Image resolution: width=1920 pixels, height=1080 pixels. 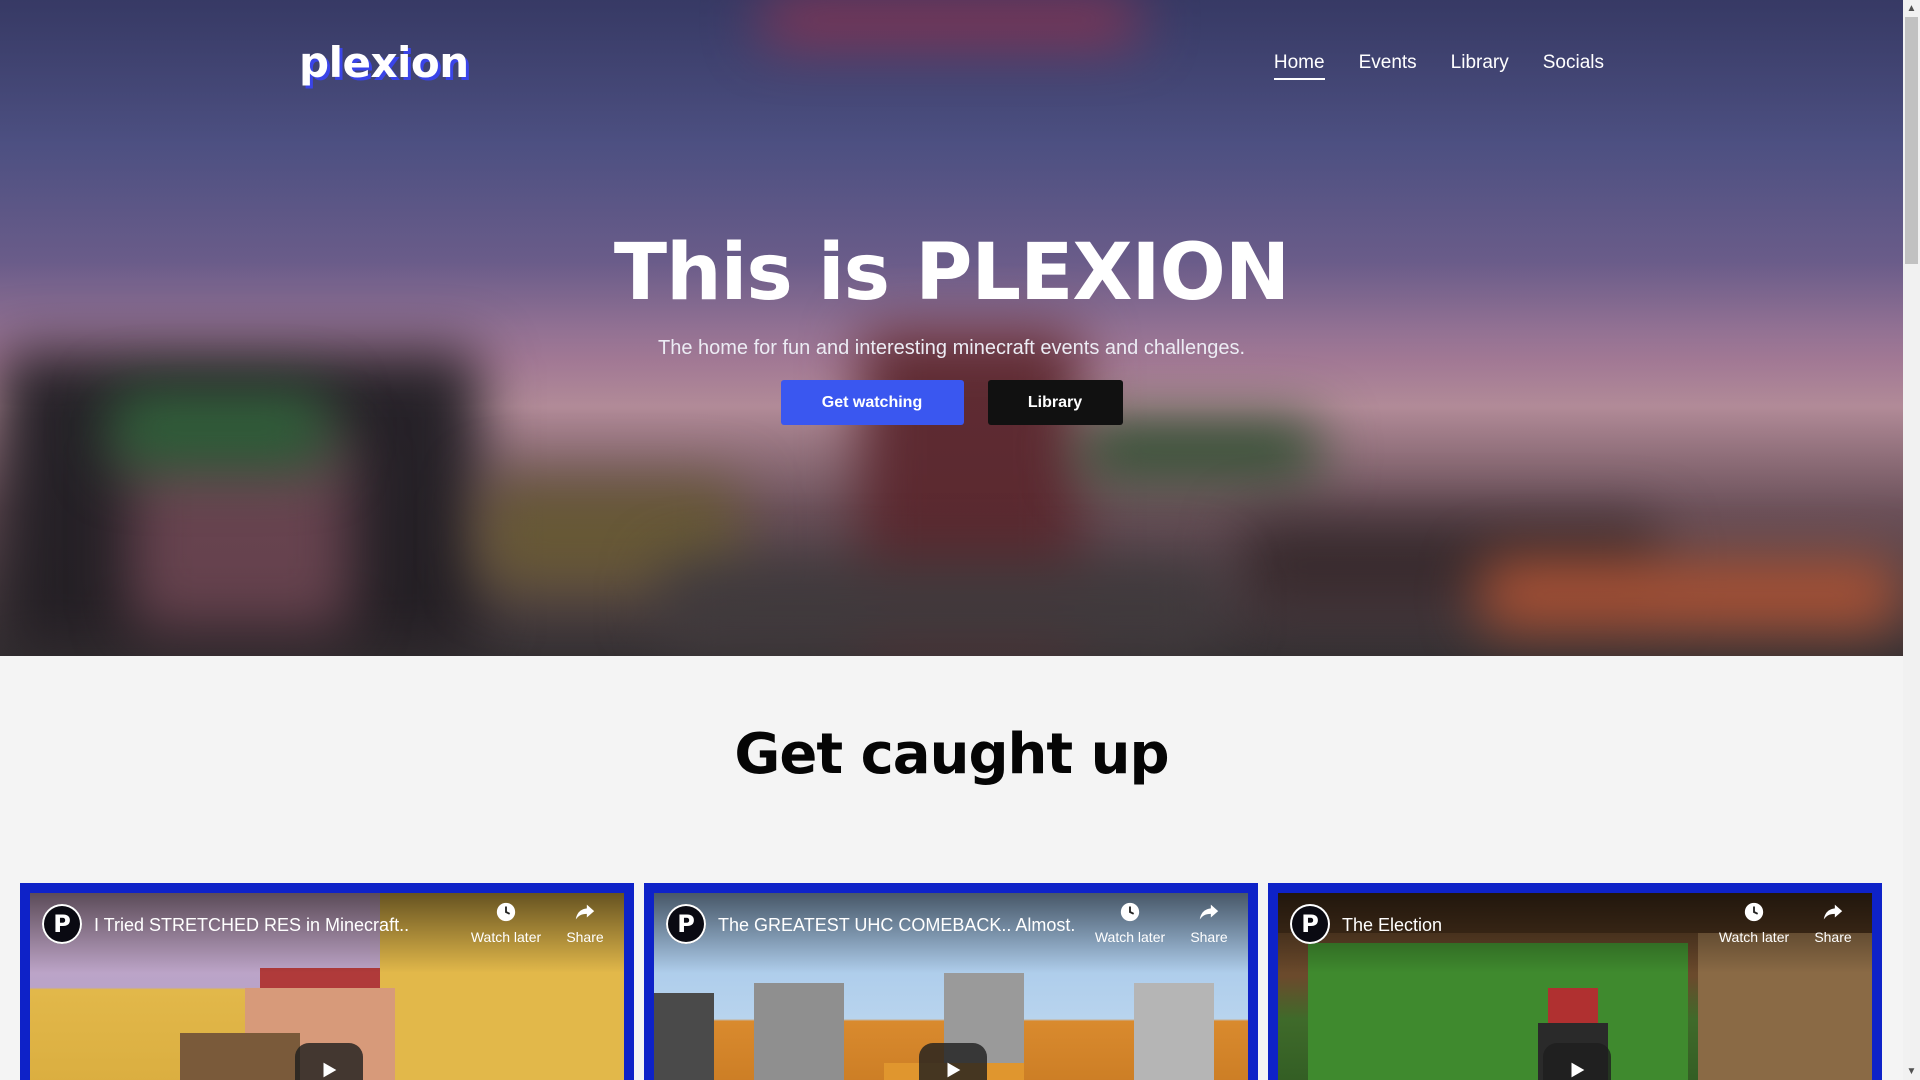 What do you see at coordinates (951, 754) in the screenshot?
I see `section-title: Get caught up` at bounding box center [951, 754].